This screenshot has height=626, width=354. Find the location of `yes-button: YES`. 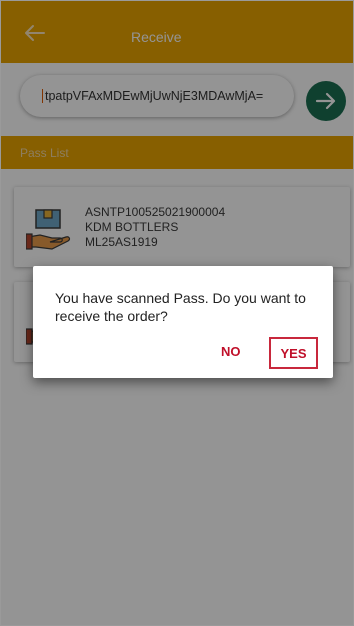

yes-button: YES is located at coordinates (293, 353).